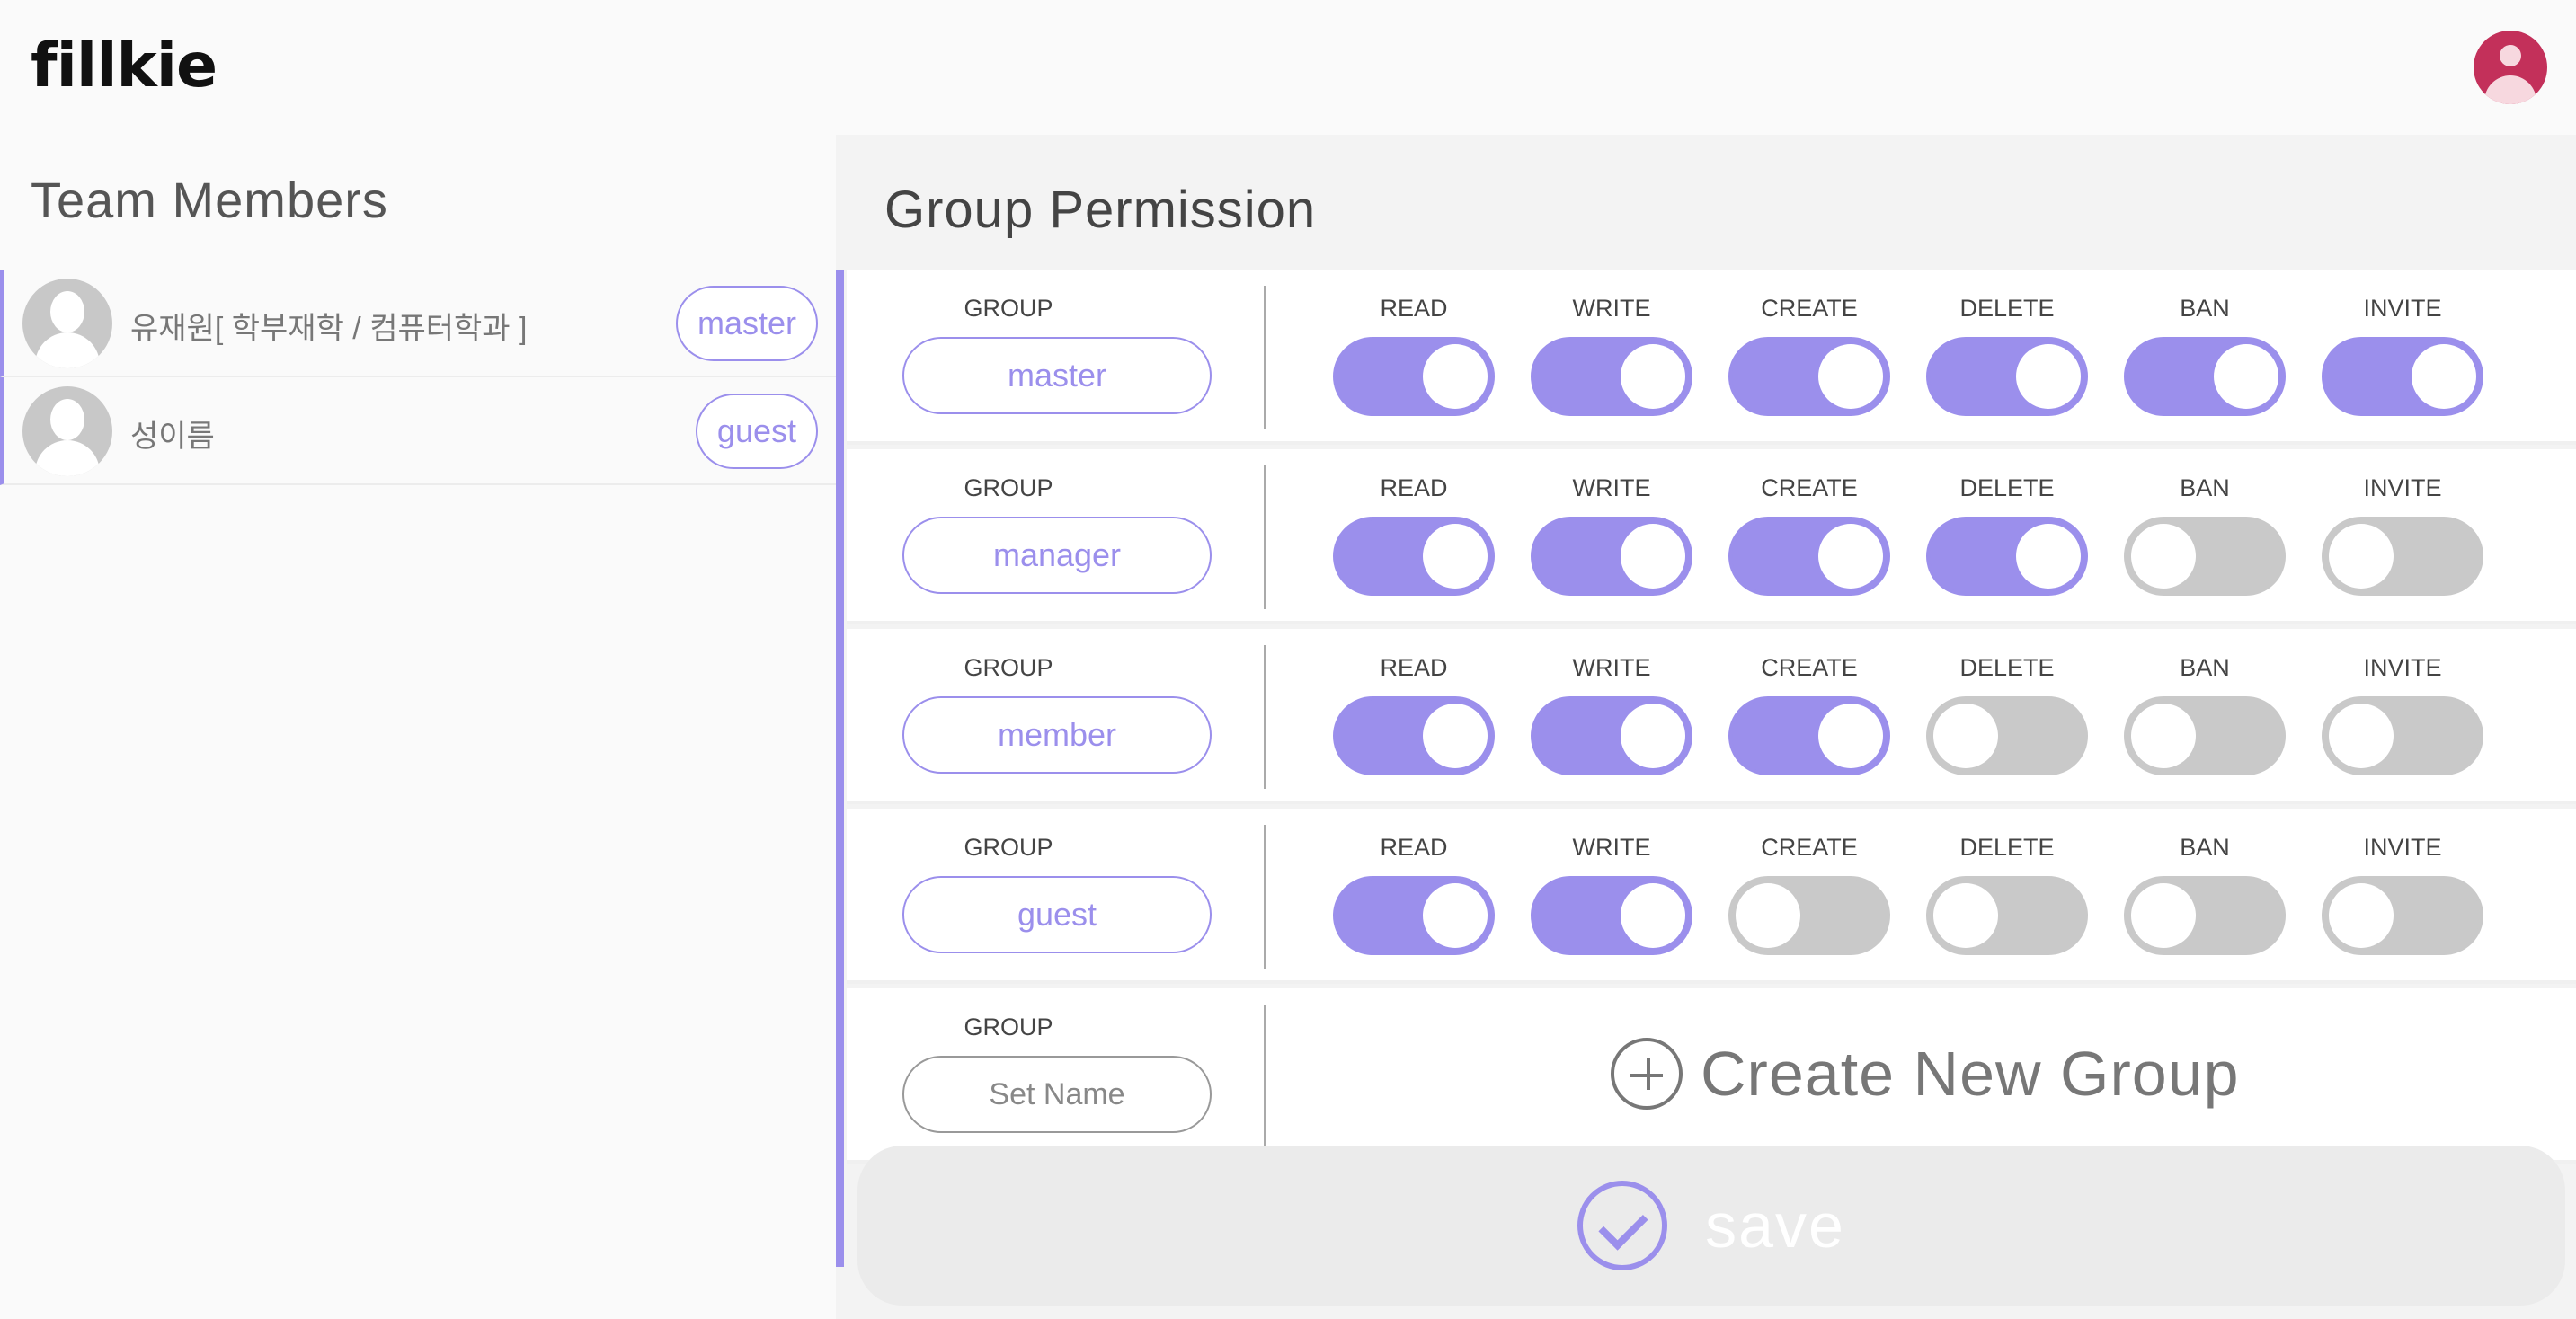  I want to click on toggle-master-write, so click(1611, 376).